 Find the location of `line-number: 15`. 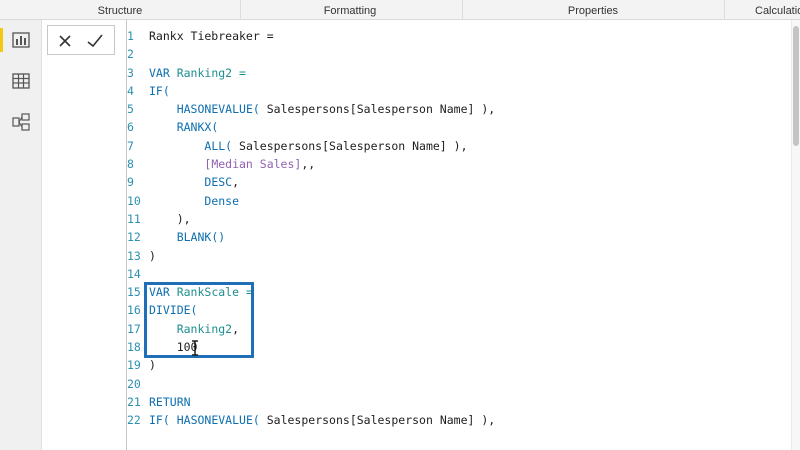

line-number: 15 is located at coordinates (134, 292).